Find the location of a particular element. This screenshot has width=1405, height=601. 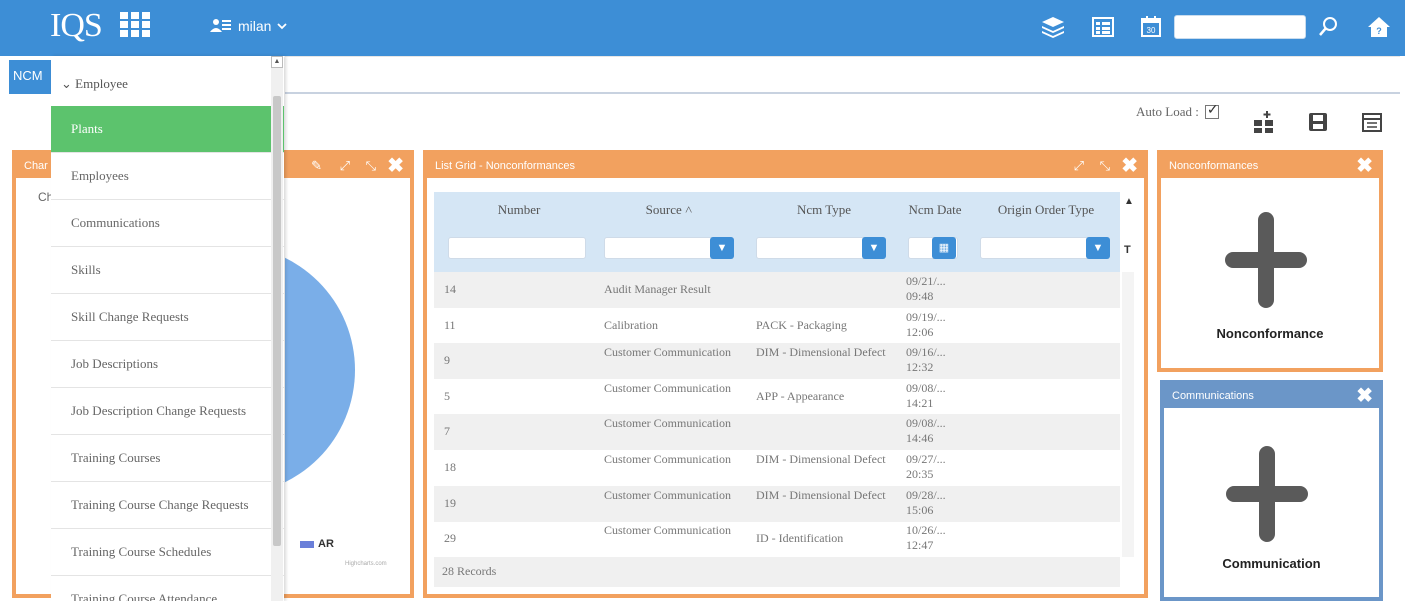

filter-icon: T is located at coordinates (1127, 250).